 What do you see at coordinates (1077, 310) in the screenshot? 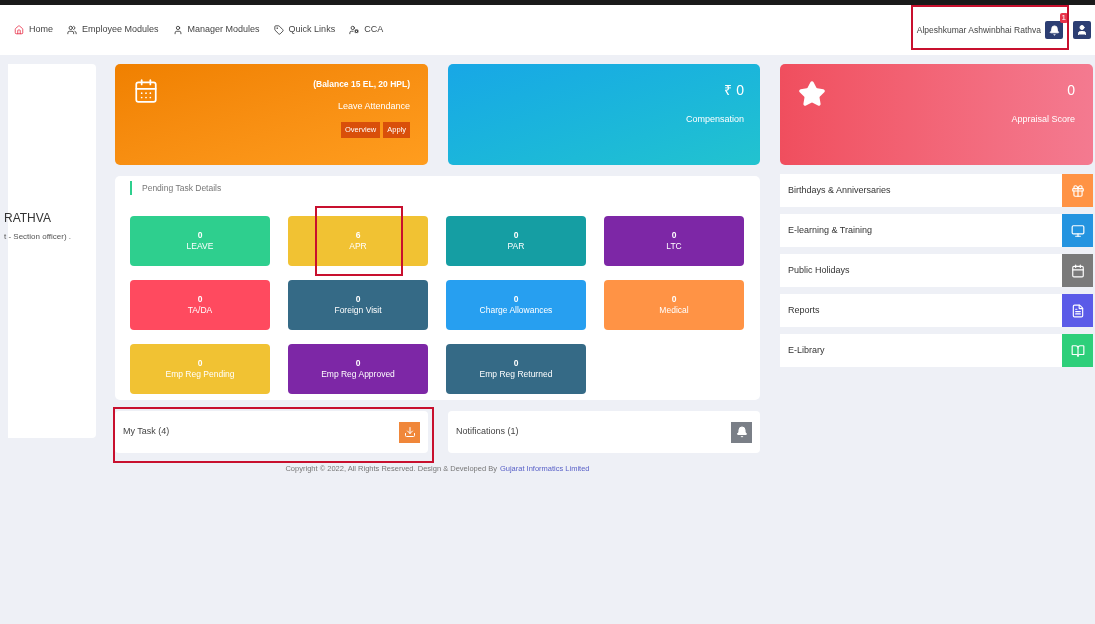
I see `document-icon` at bounding box center [1077, 310].